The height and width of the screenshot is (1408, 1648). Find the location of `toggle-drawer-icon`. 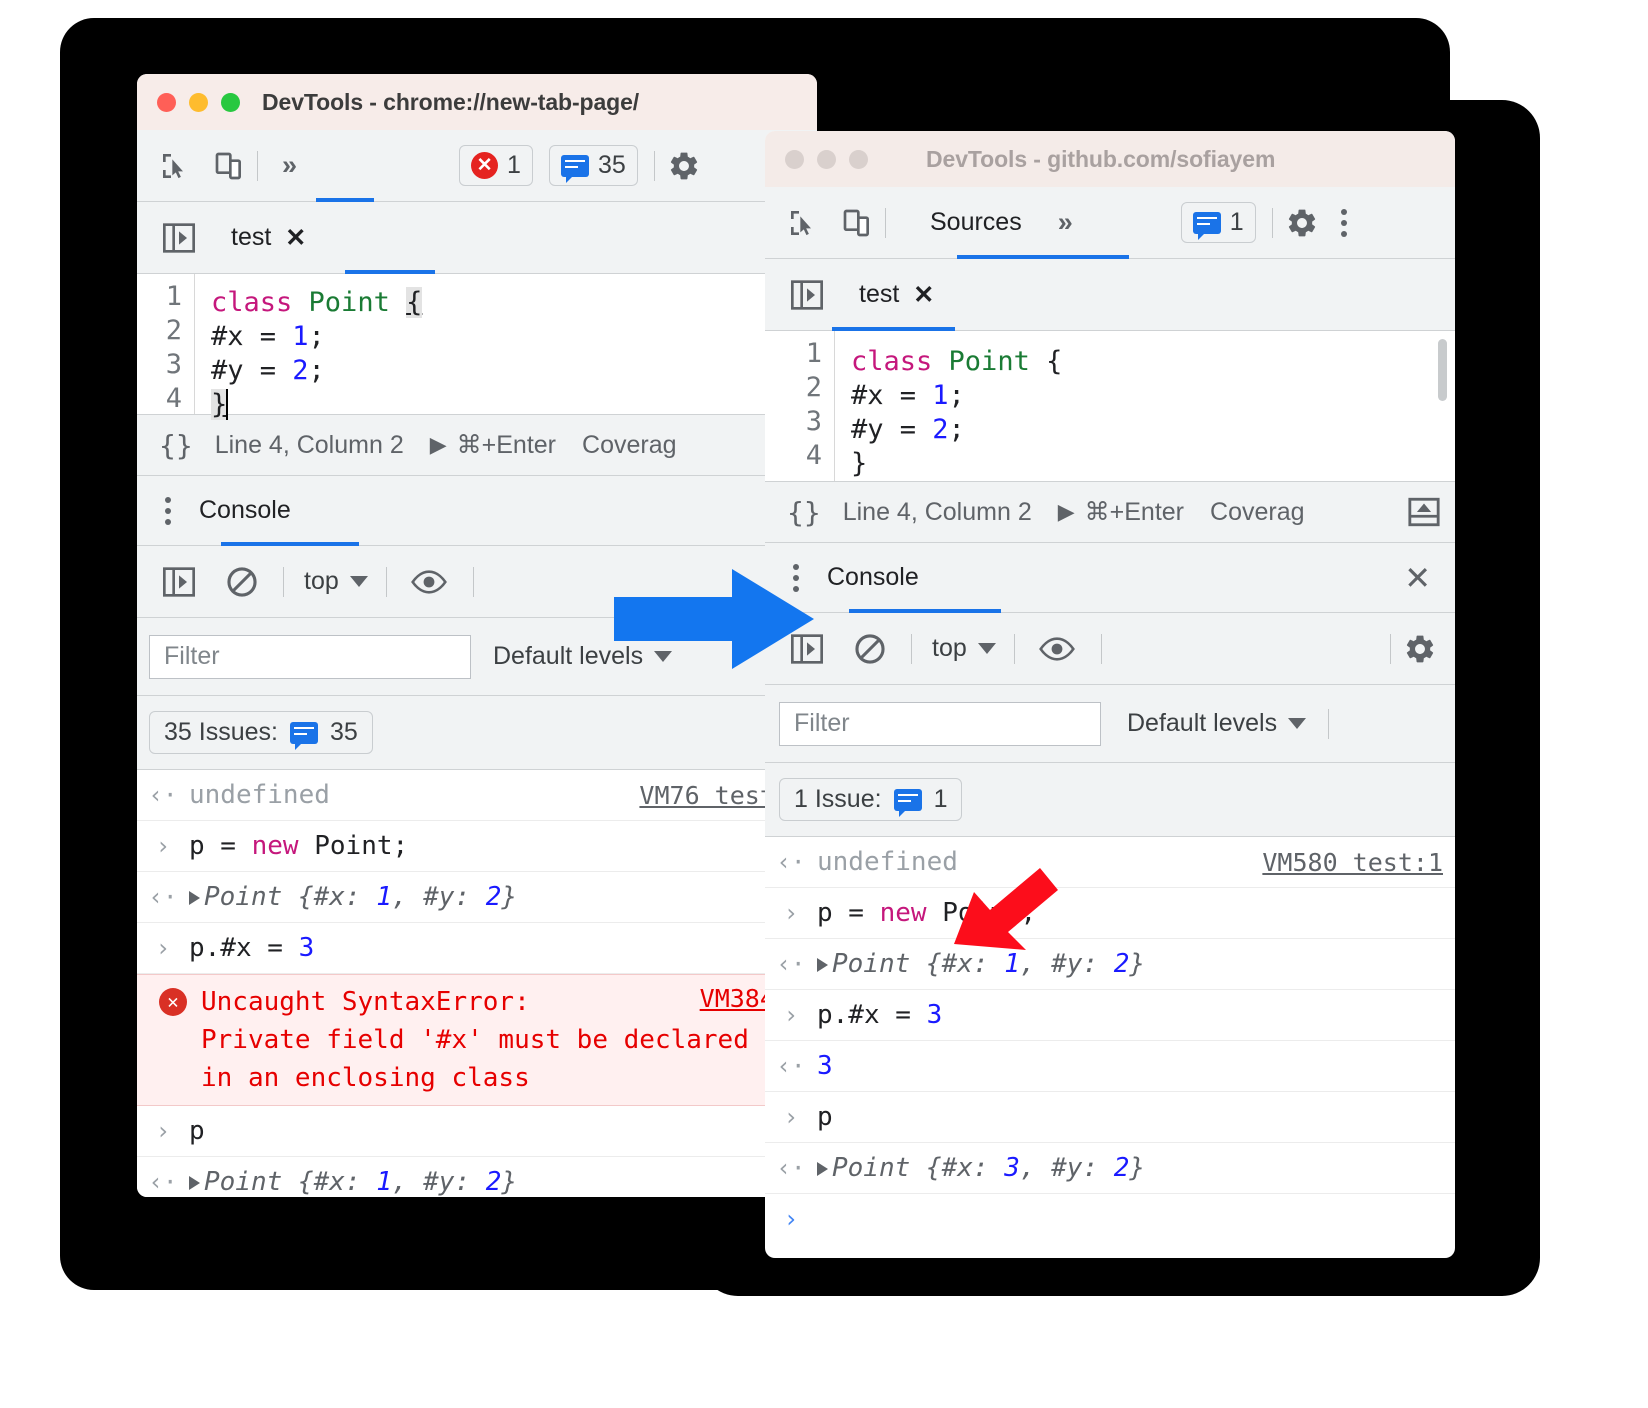

toggle-drawer-icon is located at coordinates (1424, 512).